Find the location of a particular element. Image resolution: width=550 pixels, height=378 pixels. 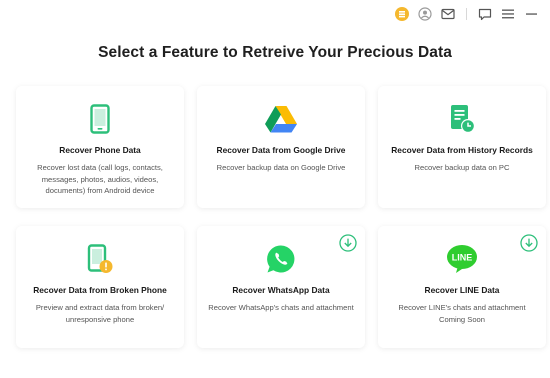

toolbar-divider is located at coordinates (466, 14).